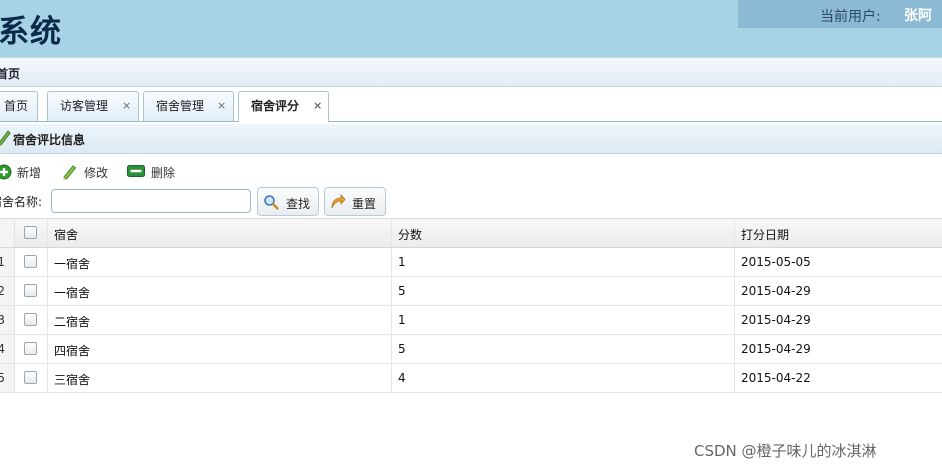 The width and height of the screenshot is (942, 471). I want to click on dorm-cell: 四宿舍, so click(220, 349).